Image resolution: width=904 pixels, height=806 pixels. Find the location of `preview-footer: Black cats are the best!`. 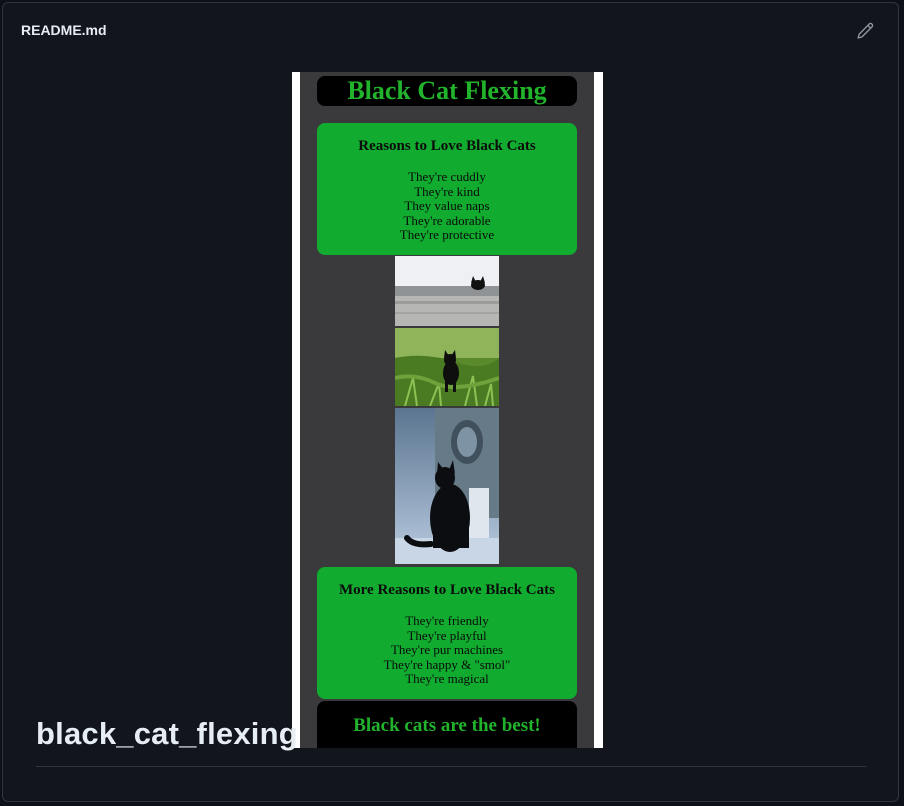

preview-footer: Black cats are the best! is located at coordinates (447, 724).